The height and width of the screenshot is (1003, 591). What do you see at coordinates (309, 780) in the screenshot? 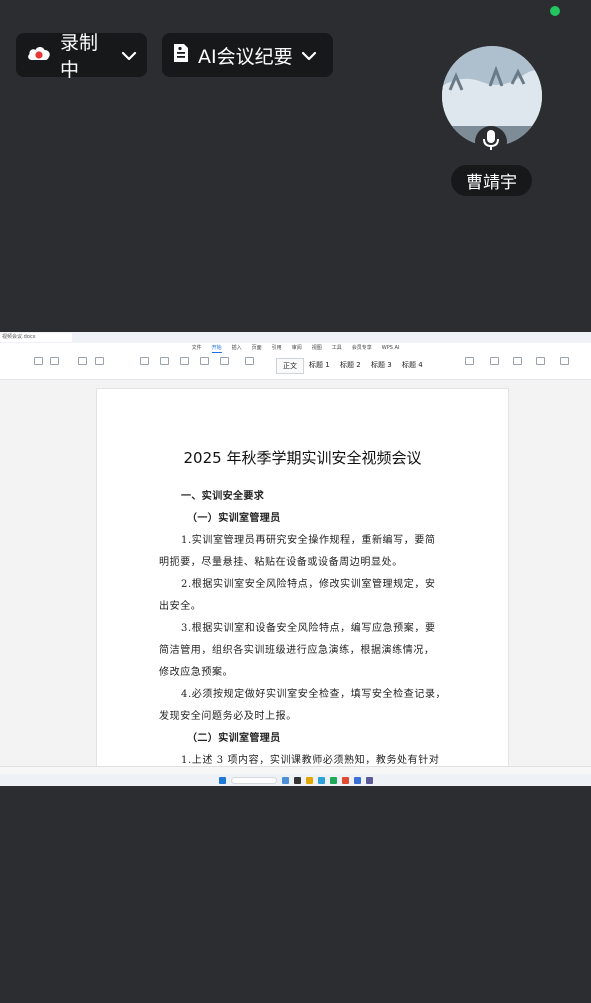
I see `folder-icon` at bounding box center [309, 780].